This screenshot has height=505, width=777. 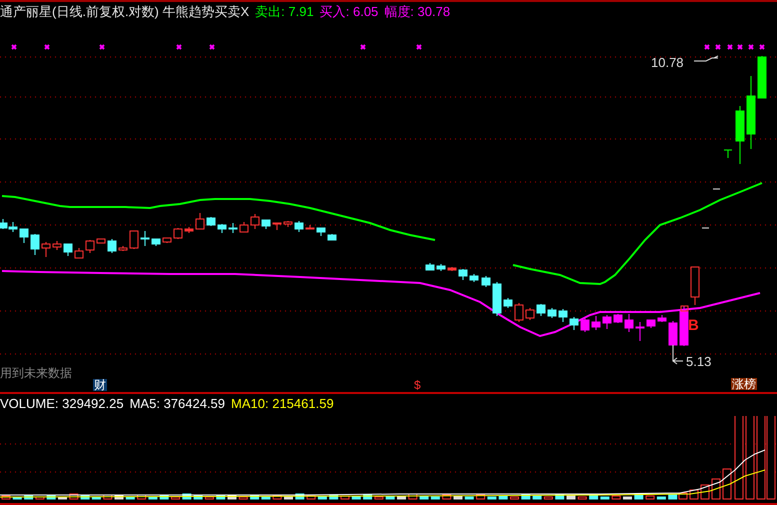 What do you see at coordinates (699, 361) in the screenshot?
I see `low-price-label: 5.13` at bounding box center [699, 361].